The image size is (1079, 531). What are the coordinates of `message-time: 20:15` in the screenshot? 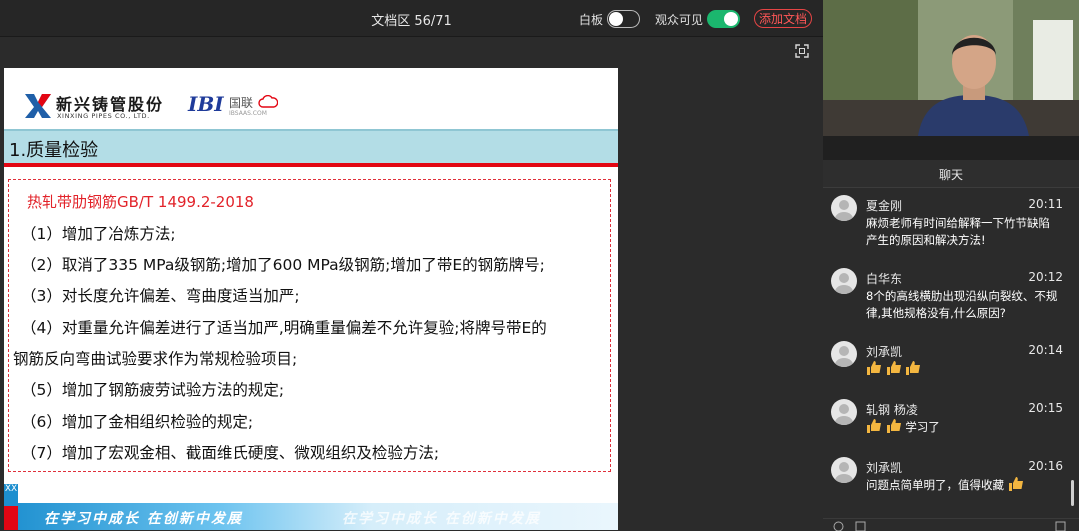 It's located at (1045, 408).